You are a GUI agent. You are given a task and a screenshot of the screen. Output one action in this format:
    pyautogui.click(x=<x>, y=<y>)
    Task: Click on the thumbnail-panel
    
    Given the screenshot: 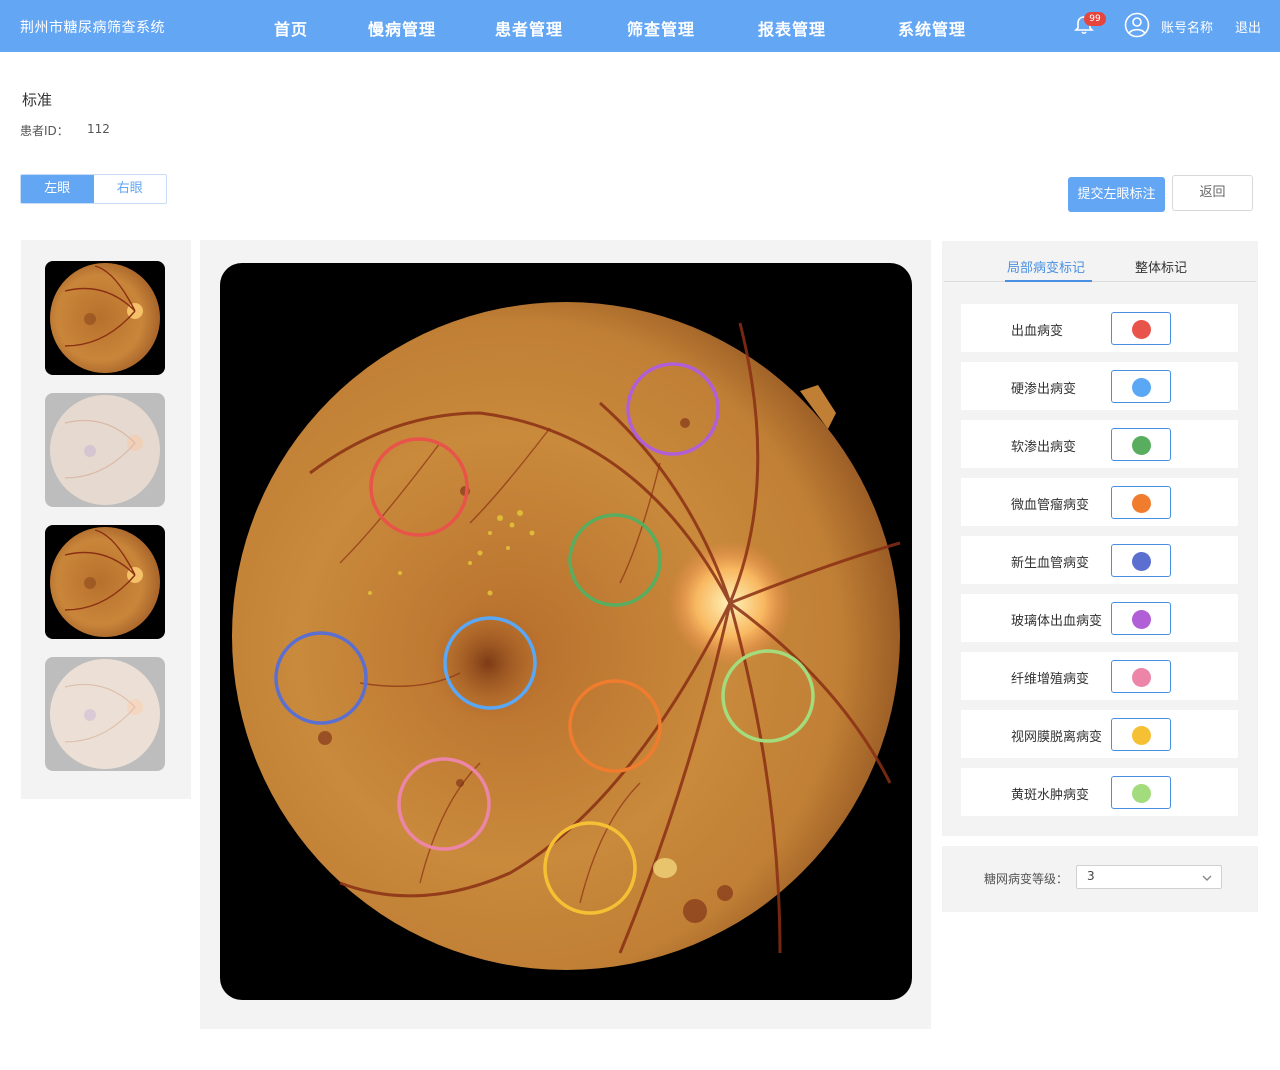 What is the action you would take?
    pyautogui.click(x=106, y=519)
    